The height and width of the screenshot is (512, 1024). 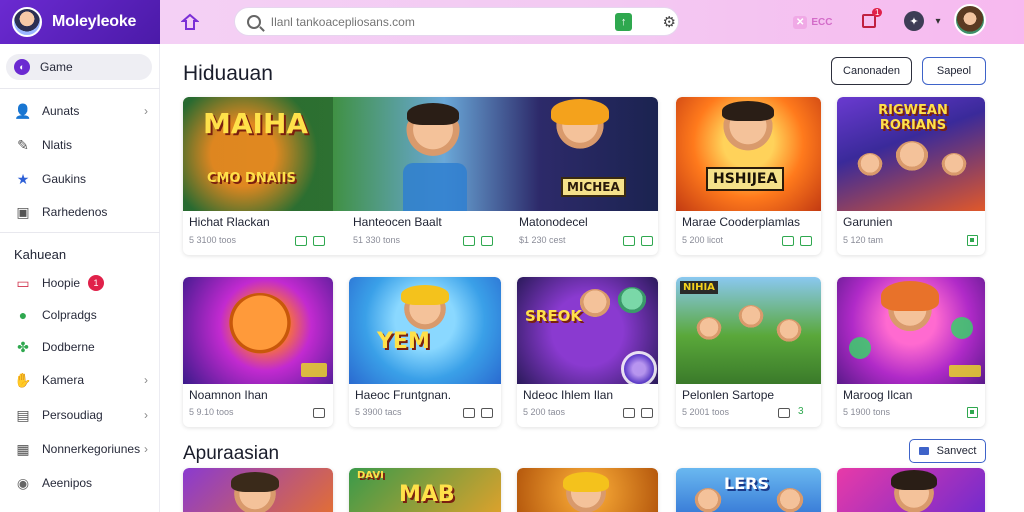 I want to click on search-bar: ↑ ⚙, so click(x=456, y=21).